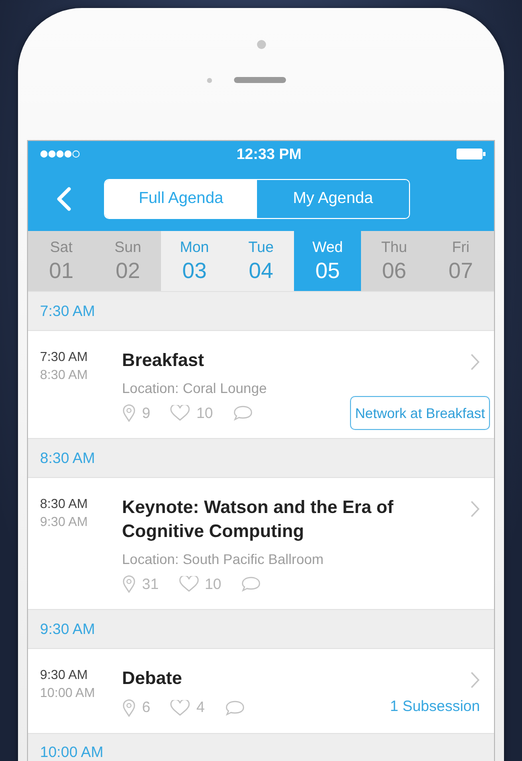 Image resolution: width=522 pixels, height=761 pixels. Describe the element at coordinates (261, 44) in the screenshot. I see `camera-icon` at that location.